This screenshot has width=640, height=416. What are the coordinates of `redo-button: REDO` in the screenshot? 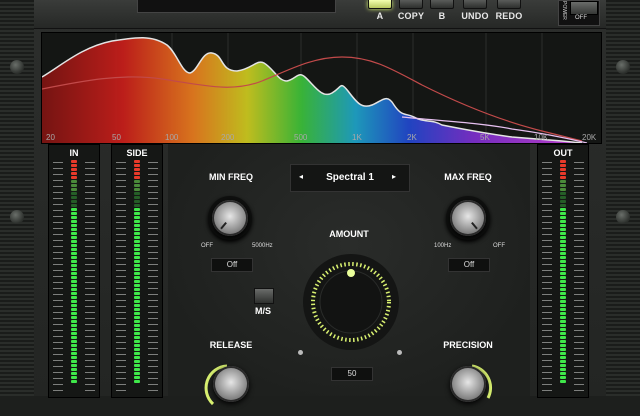 It's located at (509, 10).